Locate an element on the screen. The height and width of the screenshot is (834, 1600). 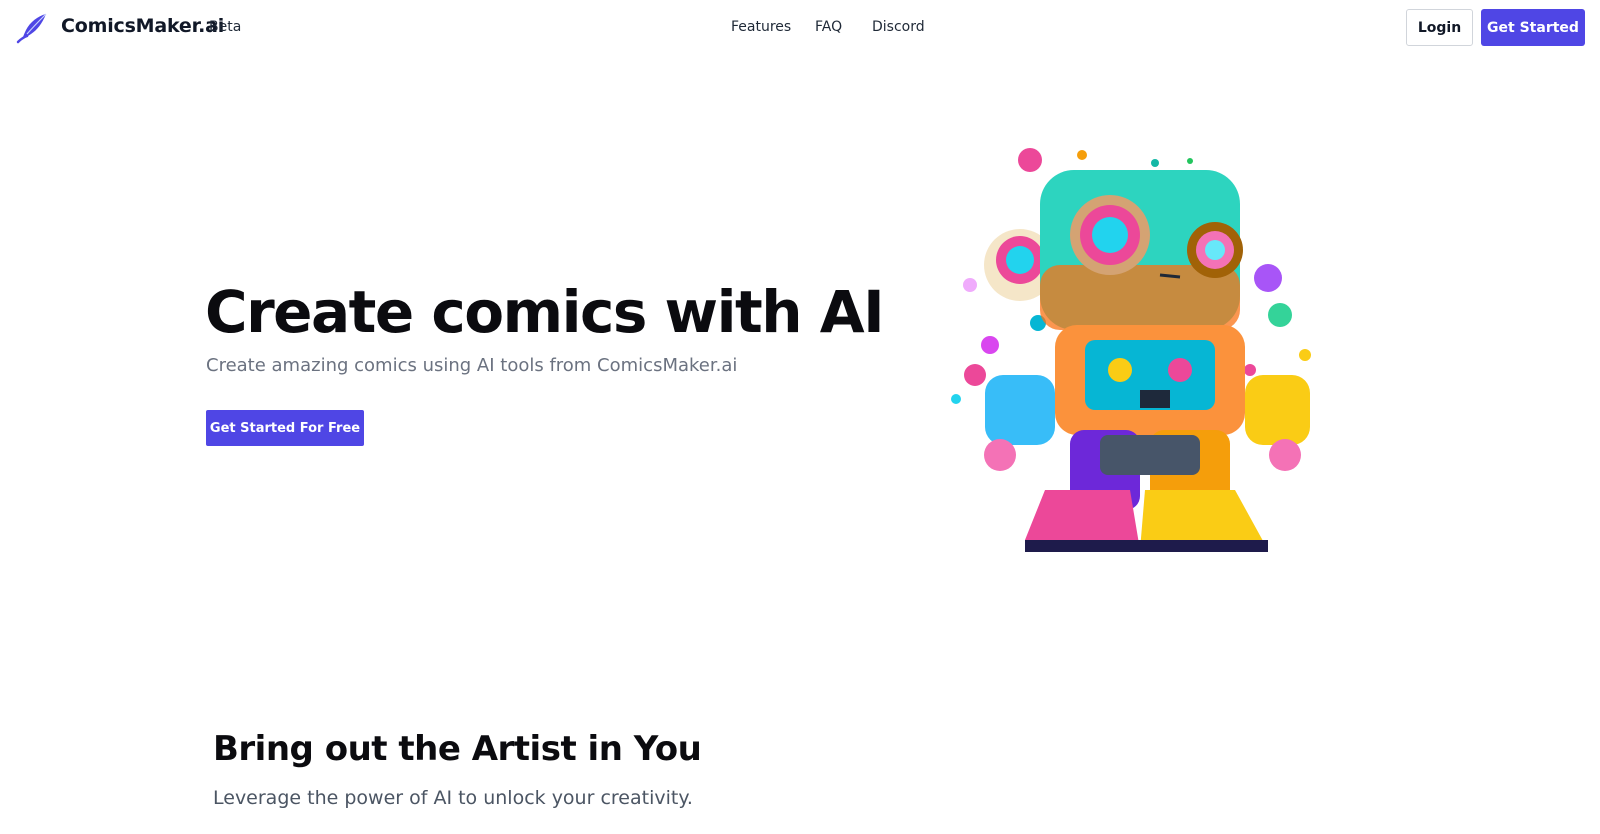
beta-badge: Beta is located at coordinates (225, 27).